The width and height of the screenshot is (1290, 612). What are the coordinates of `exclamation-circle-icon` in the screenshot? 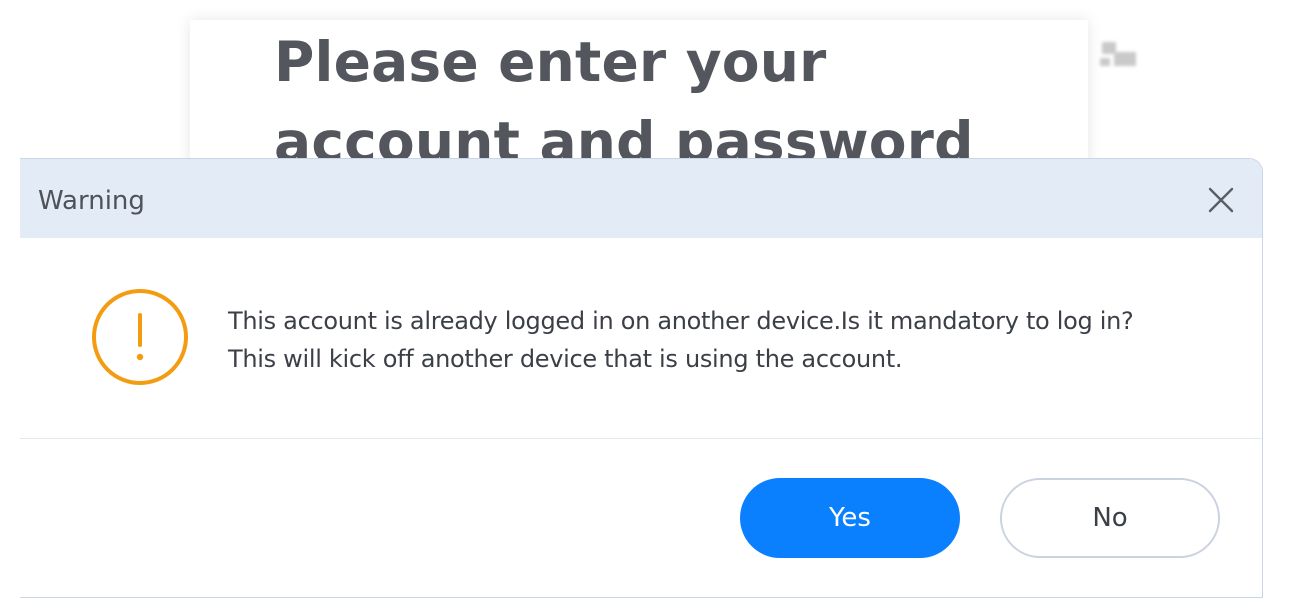 It's located at (140, 337).